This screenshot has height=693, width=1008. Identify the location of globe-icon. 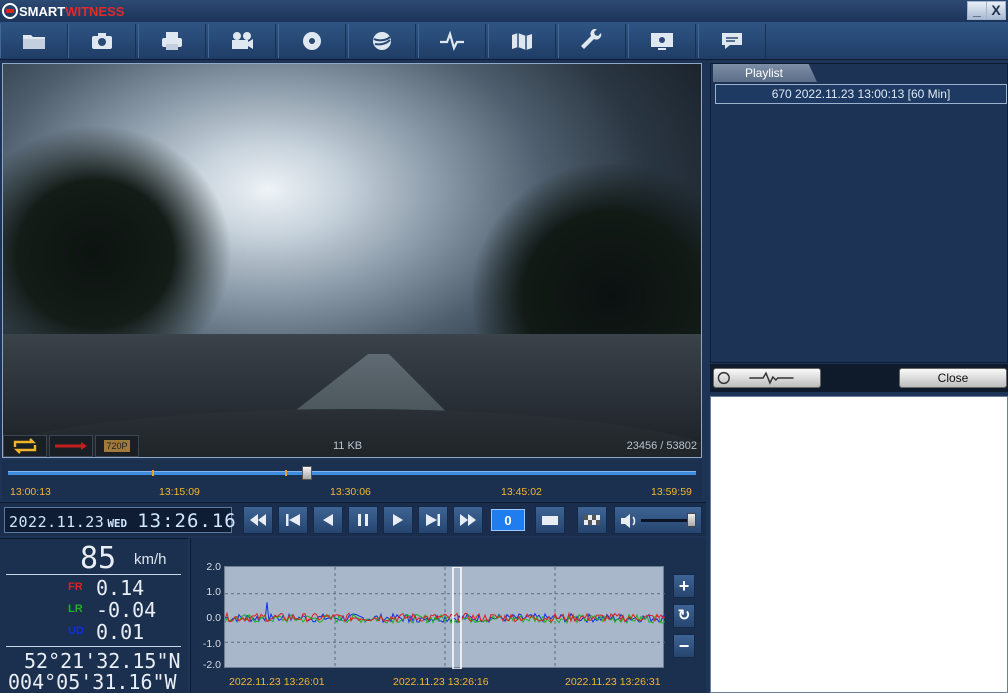
(382, 41).